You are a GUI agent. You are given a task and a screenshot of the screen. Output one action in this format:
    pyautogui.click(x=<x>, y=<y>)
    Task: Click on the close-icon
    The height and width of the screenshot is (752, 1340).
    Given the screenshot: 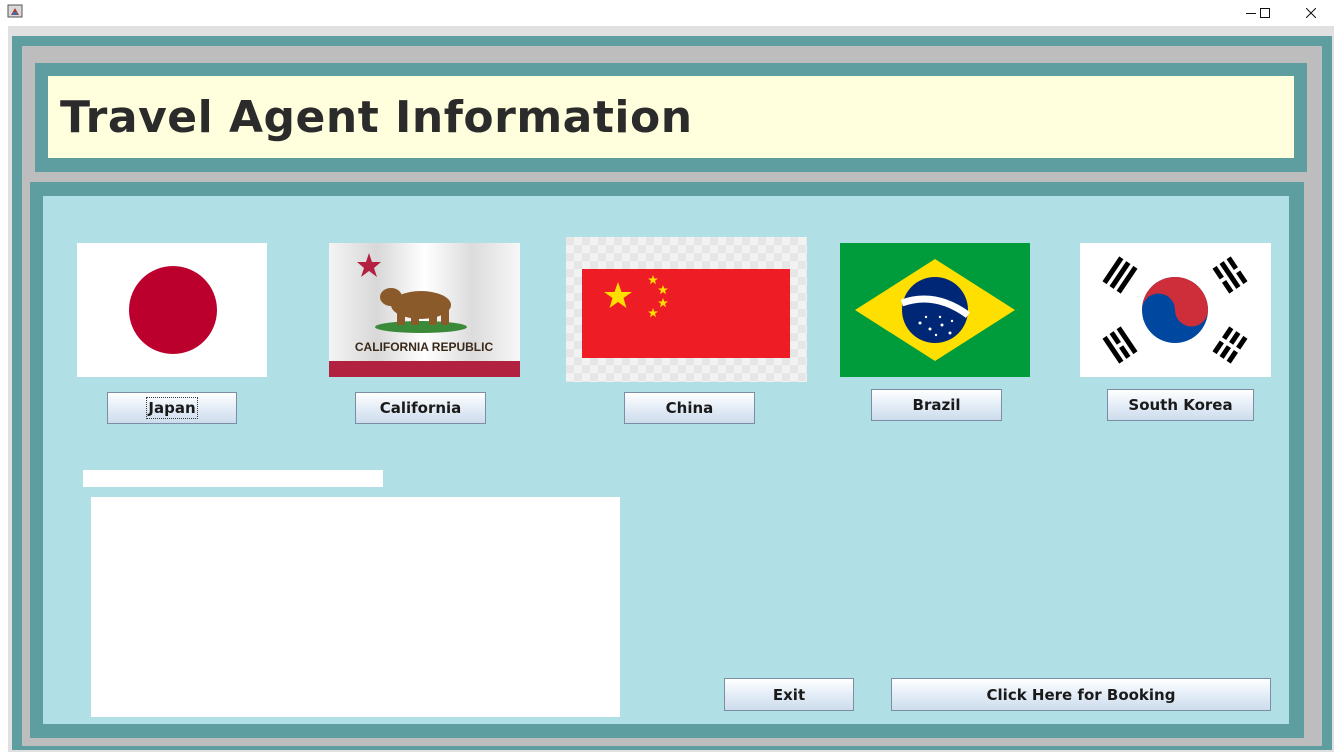 What is the action you would take?
    pyautogui.click(x=1311, y=13)
    